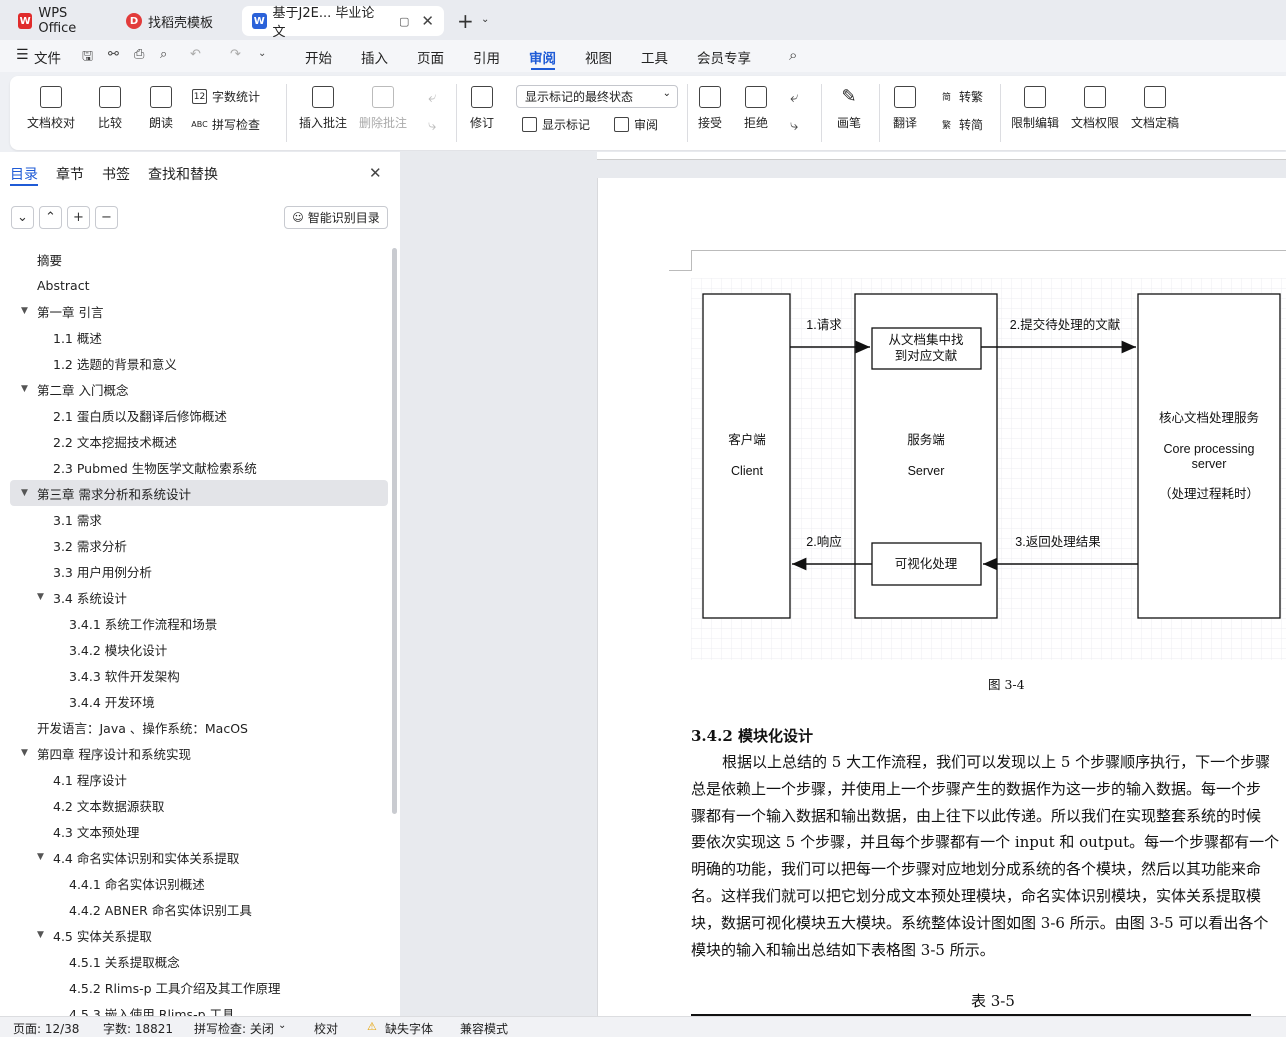 This screenshot has height=1037, width=1286. Describe the element at coordinates (794, 97) in the screenshot. I see `prev-change-icon: ⤶` at that location.